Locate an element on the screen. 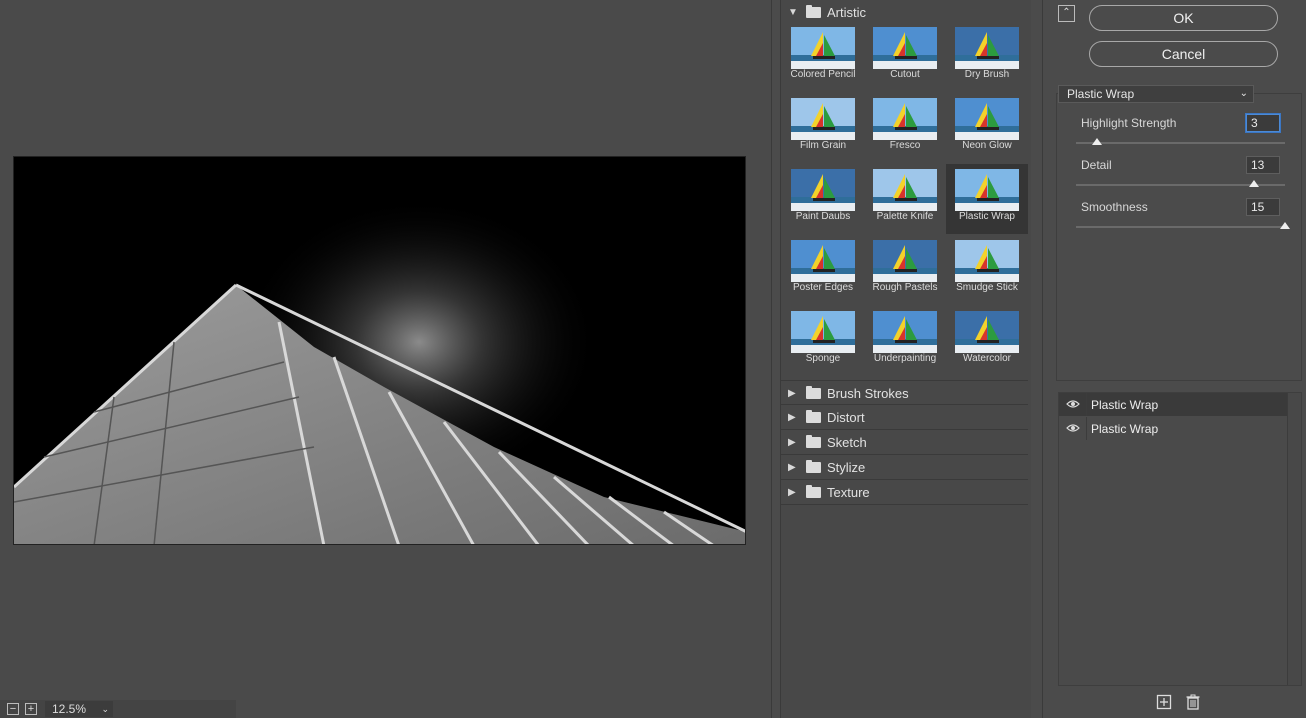 Image resolution: width=1306 pixels, height=718 pixels. filter-thumb: Plastic Wrap is located at coordinates (987, 199).